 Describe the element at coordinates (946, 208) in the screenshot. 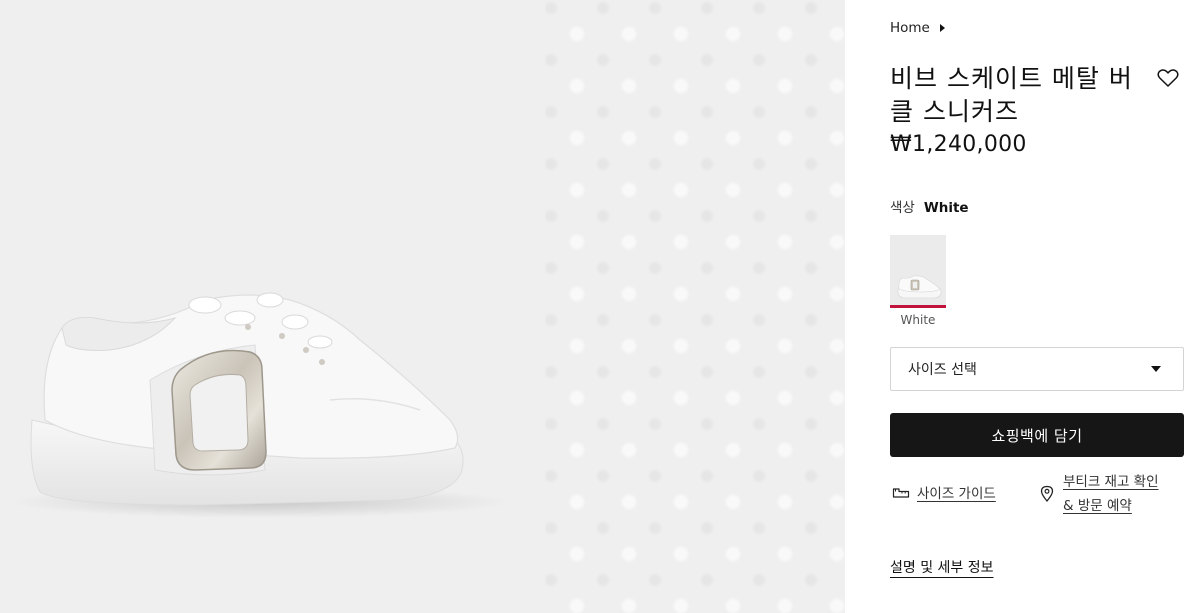

I see `color-value: White` at that location.